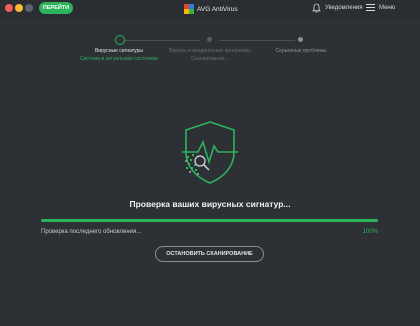  What do you see at coordinates (120, 40) in the screenshot?
I see `step-indicator-active` at bounding box center [120, 40].